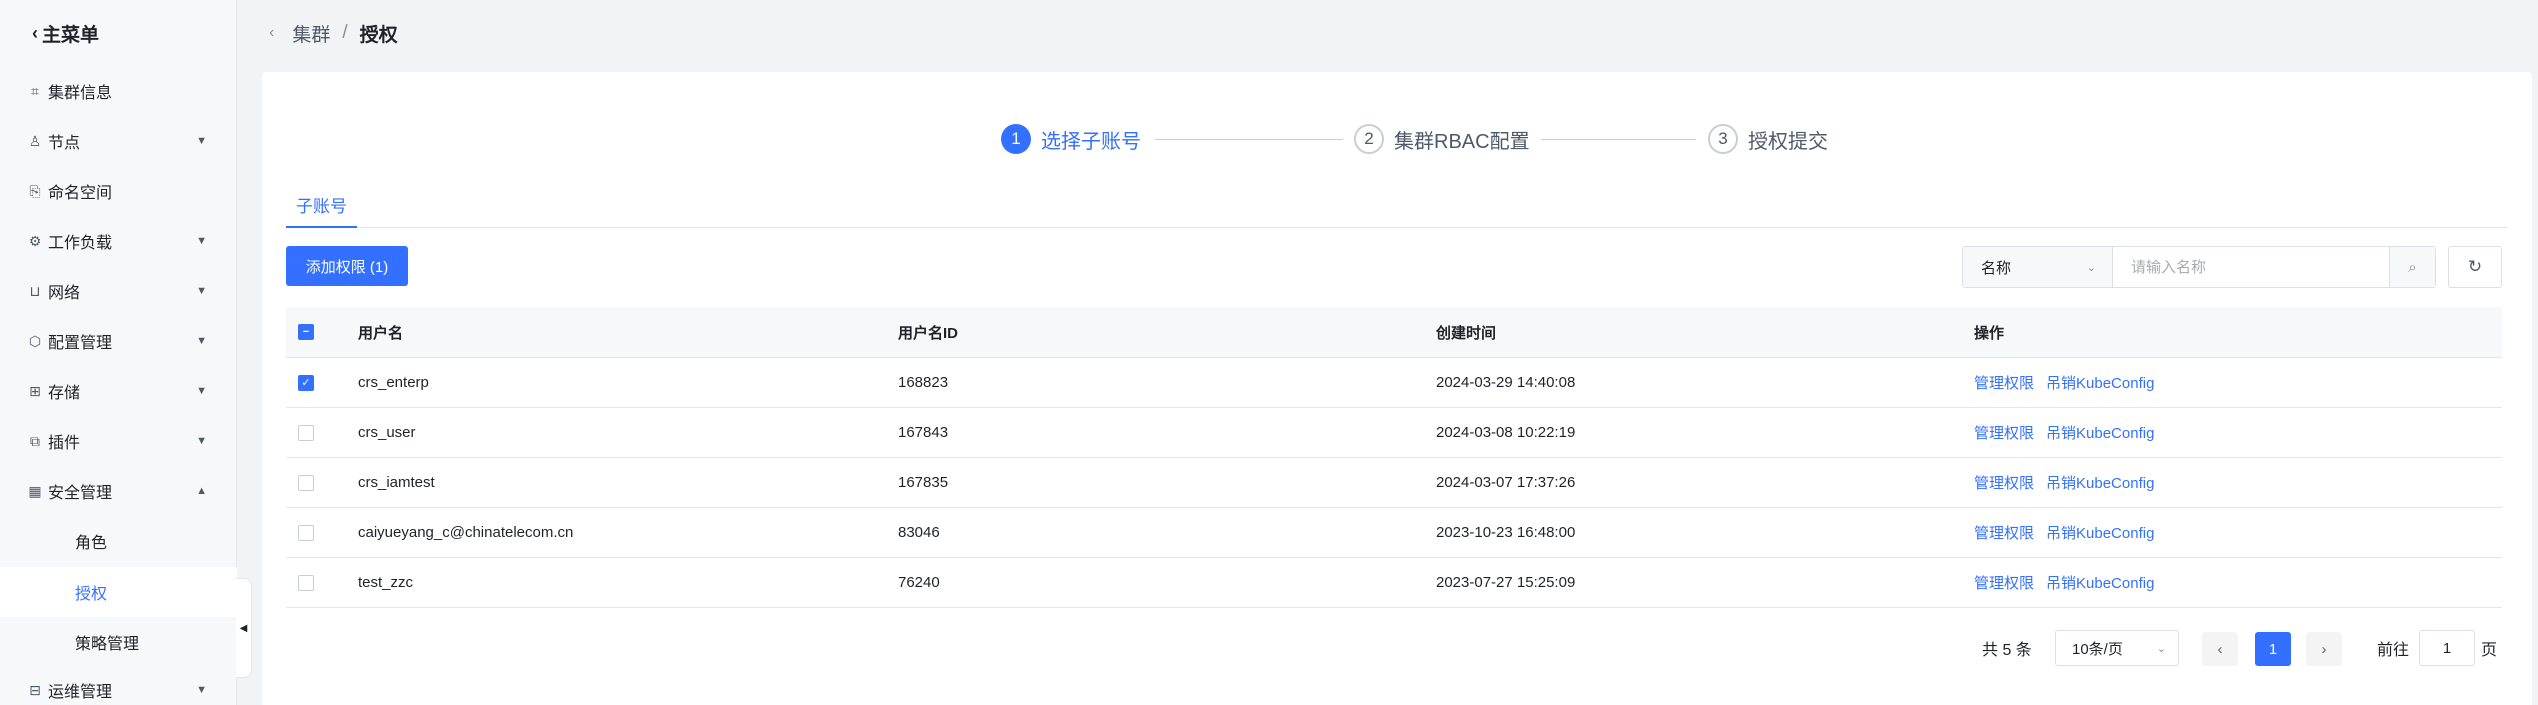 The image size is (2538, 705). I want to click on sidebar-item-cluster-info: ⌗ 集群信息, so click(118, 91).